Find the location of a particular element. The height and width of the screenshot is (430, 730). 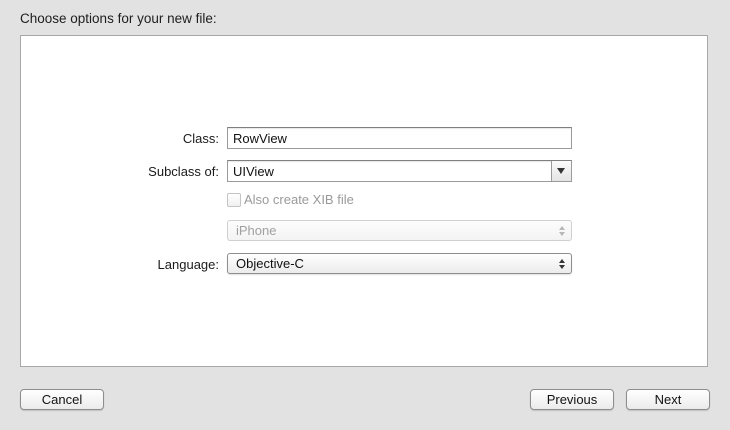

chevron-down-icon is located at coordinates (561, 171).